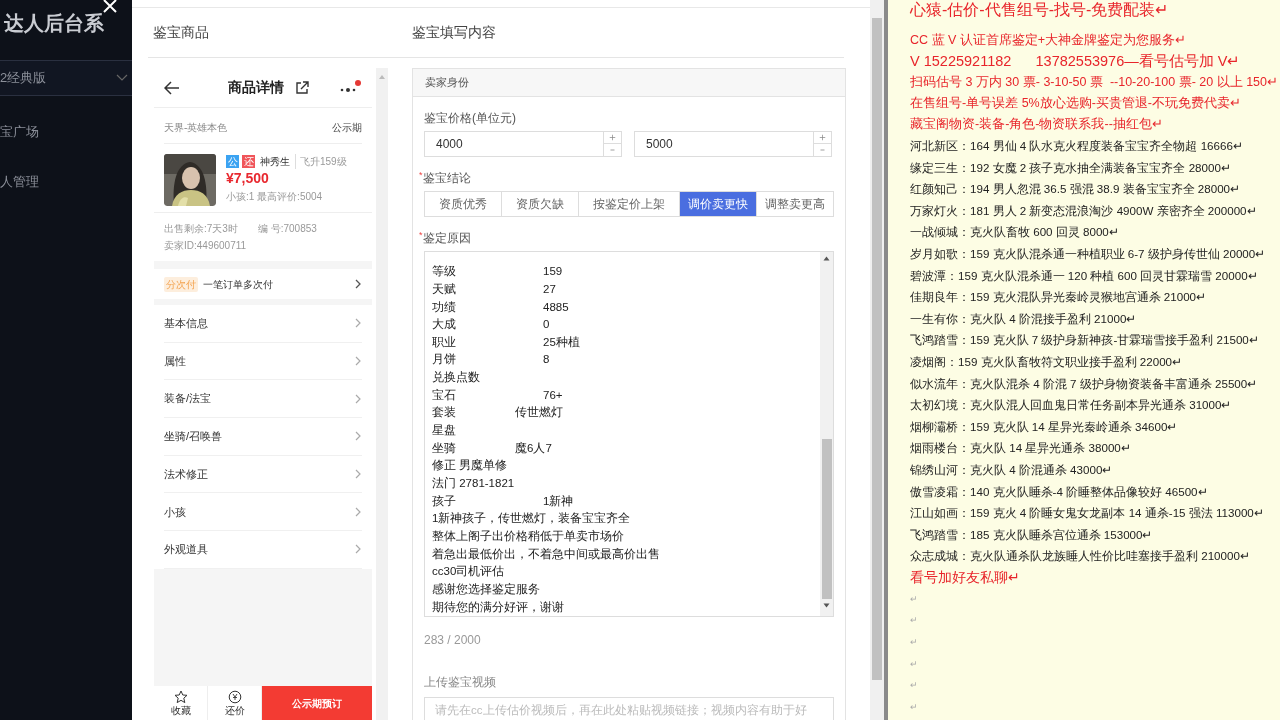 The image size is (1280, 720). Describe the element at coordinates (444, 342) in the screenshot. I see `text-line: 职业` at that location.